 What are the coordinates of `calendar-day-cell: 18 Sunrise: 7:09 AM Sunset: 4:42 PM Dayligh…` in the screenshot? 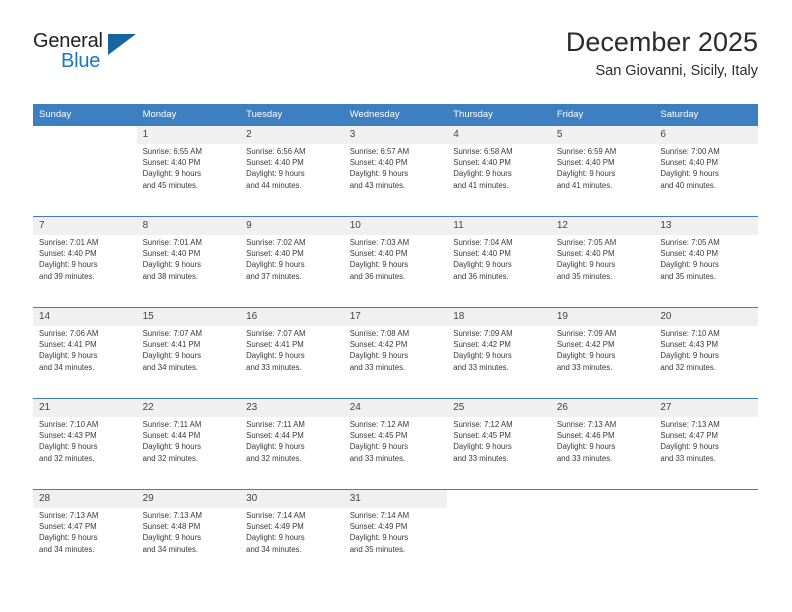 It's located at (499, 353).